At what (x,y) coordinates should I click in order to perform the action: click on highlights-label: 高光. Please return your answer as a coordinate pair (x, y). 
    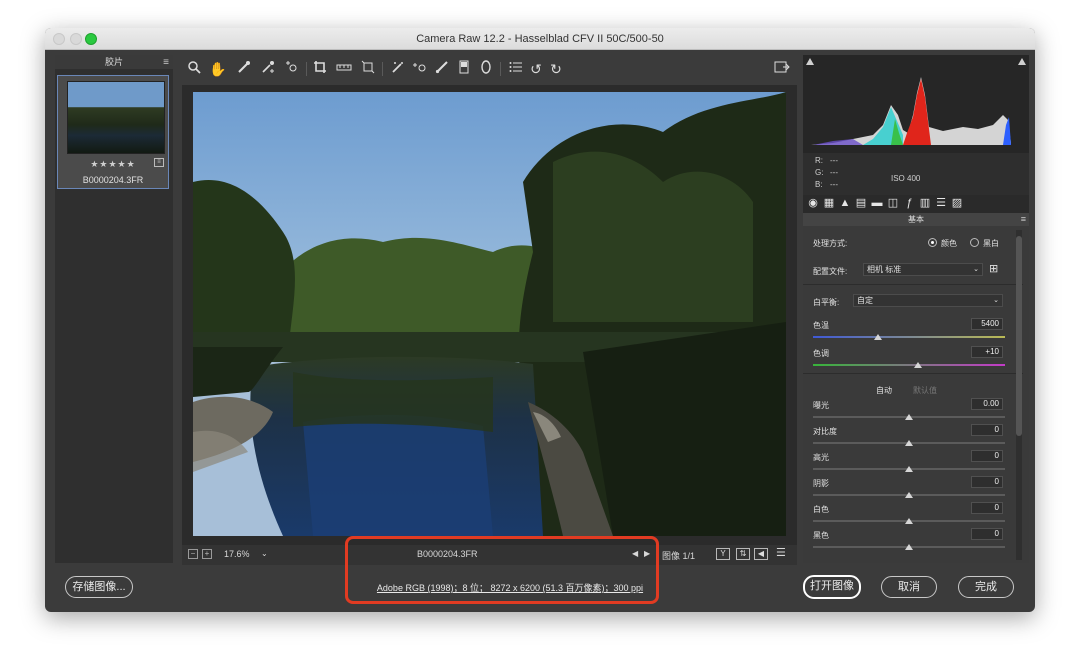
    Looking at the image, I should click on (821, 457).